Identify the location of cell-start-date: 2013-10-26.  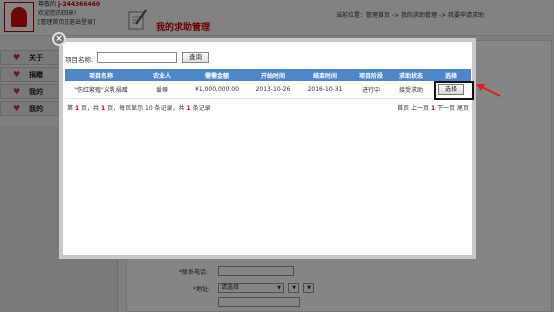
(273, 90).